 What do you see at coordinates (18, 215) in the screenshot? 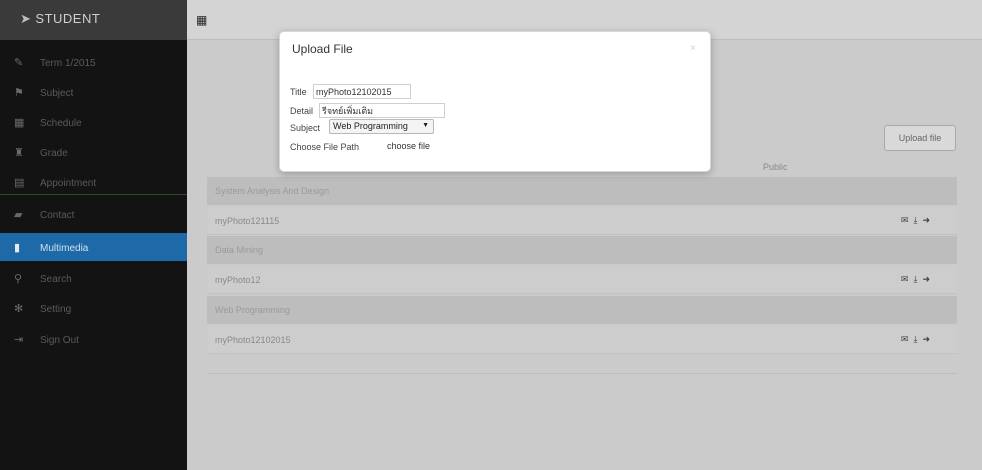
I see `book-icon: ▰` at bounding box center [18, 215].